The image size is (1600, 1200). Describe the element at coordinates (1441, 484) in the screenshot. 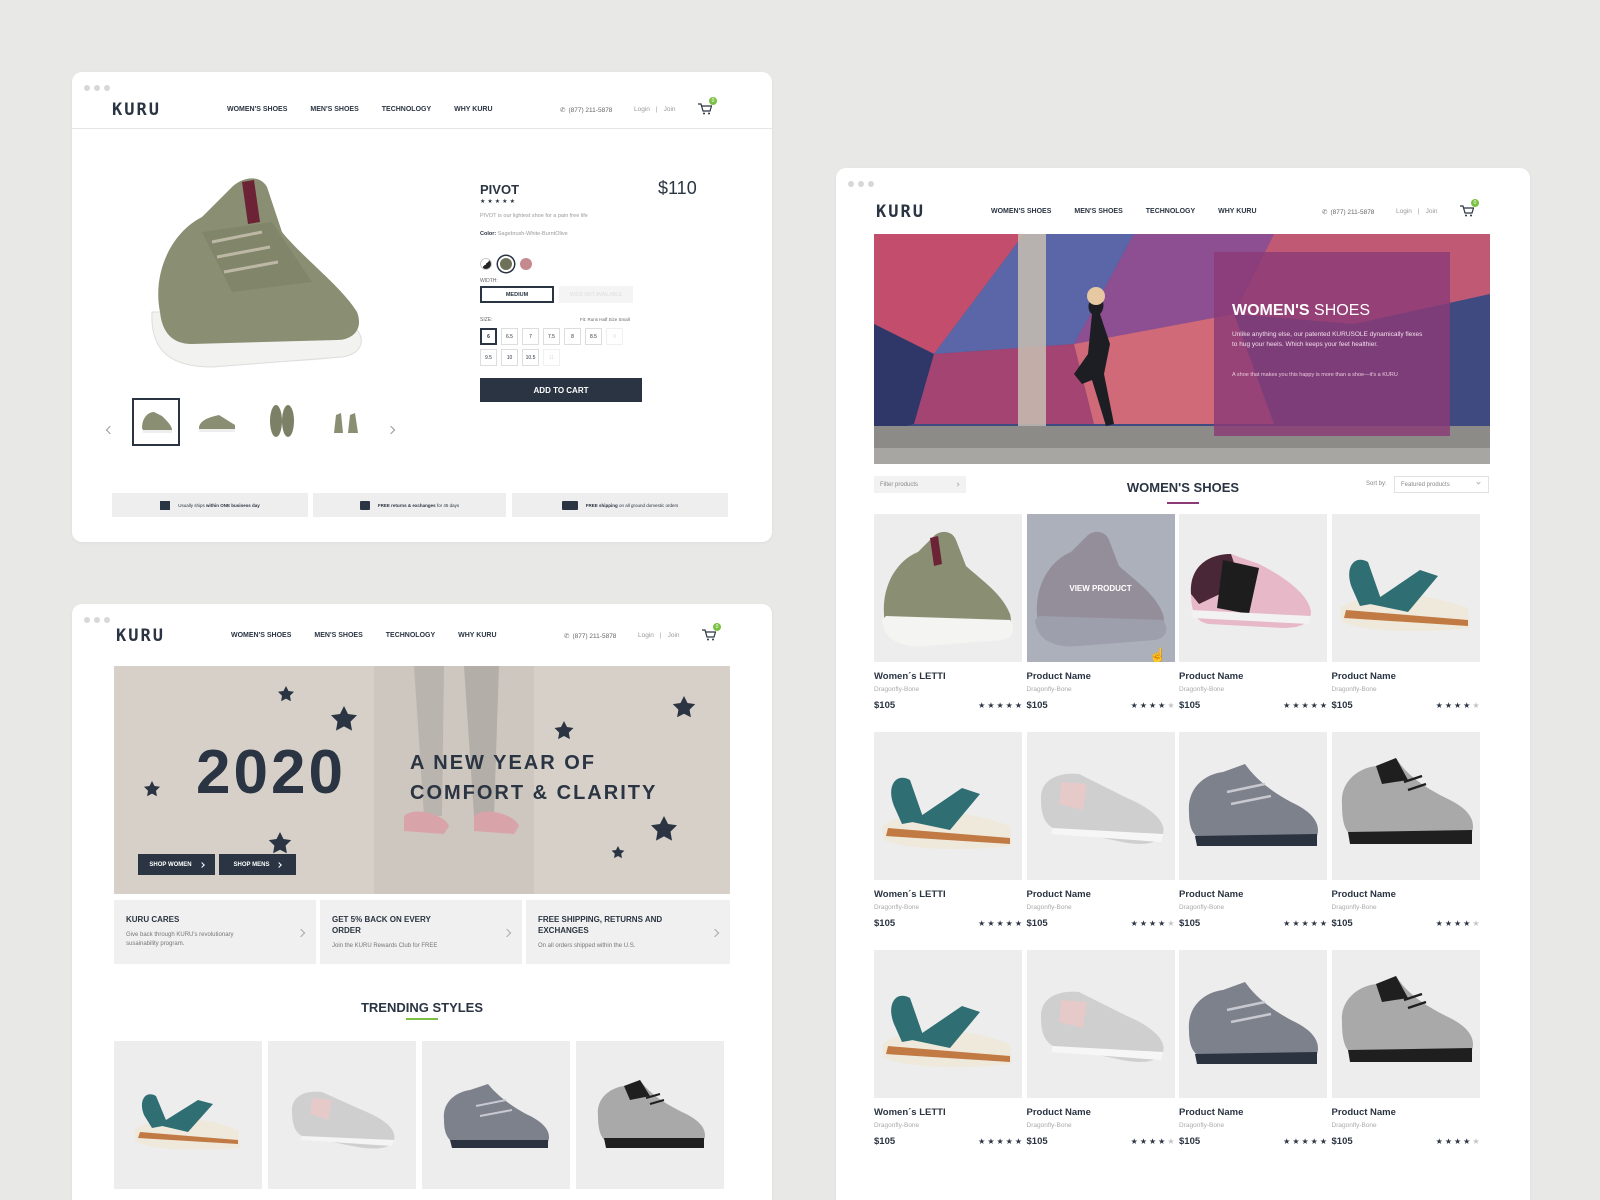

I see `sort-dropdown: Featured products` at that location.